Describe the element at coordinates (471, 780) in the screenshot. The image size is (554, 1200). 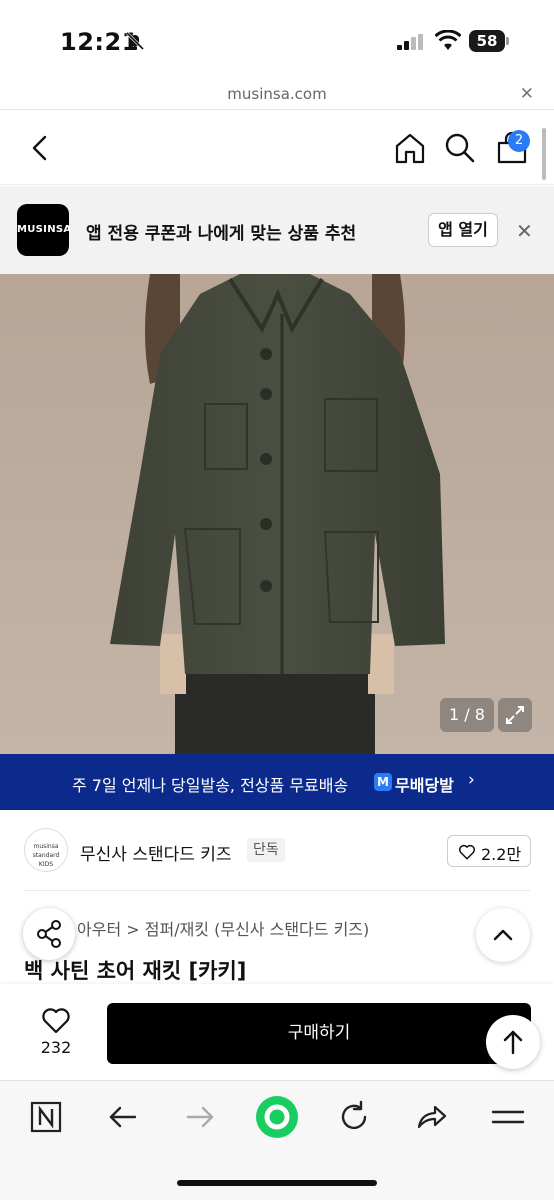
I see `chevron-right-icon: ›` at that location.